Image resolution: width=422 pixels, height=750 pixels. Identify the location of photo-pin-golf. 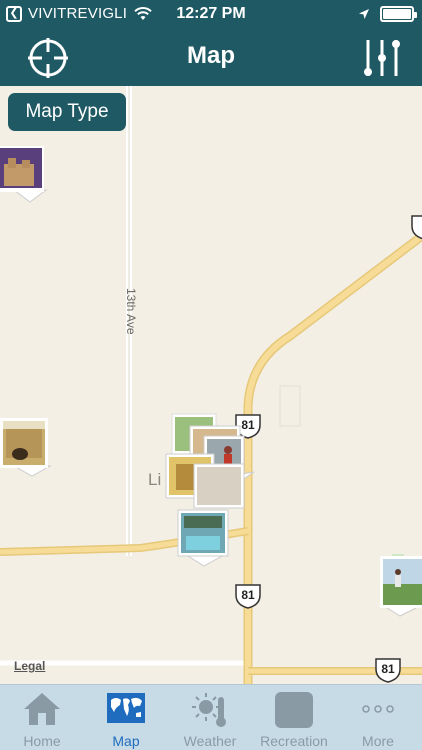
(401, 588).